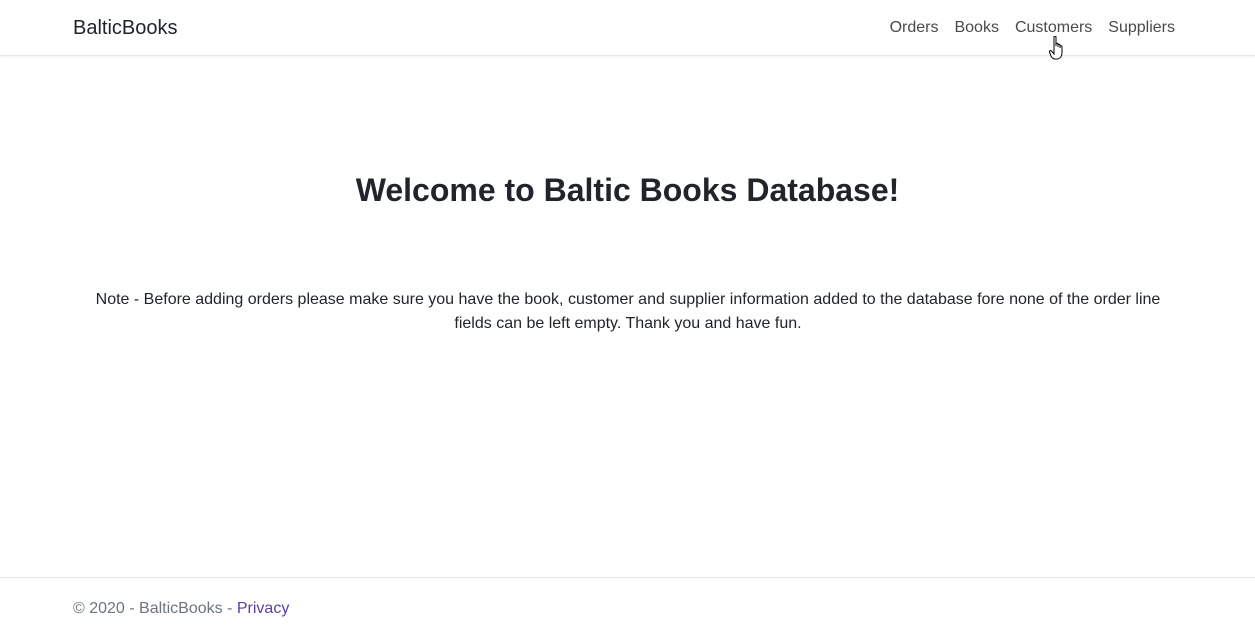 The width and height of the screenshot is (1255, 638). Describe the element at coordinates (155, 608) in the screenshot. I see `copyright-text: © 2020 - BalticBooks -` at that location.